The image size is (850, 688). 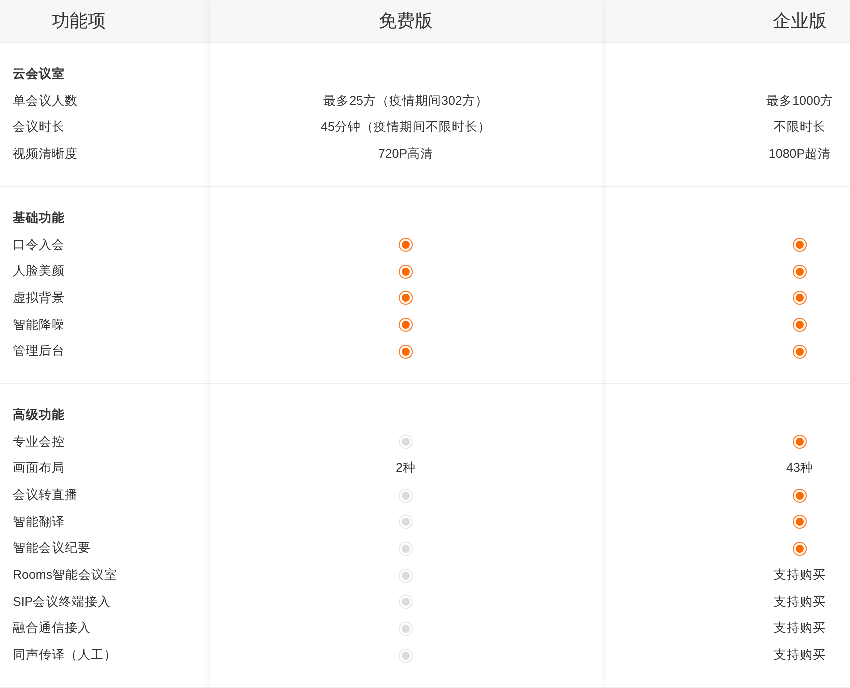 What do you see at coordinates (45, 495) in the screenshot?
I see `feature-label: 会议转直播` at bounding box center [45, 495].